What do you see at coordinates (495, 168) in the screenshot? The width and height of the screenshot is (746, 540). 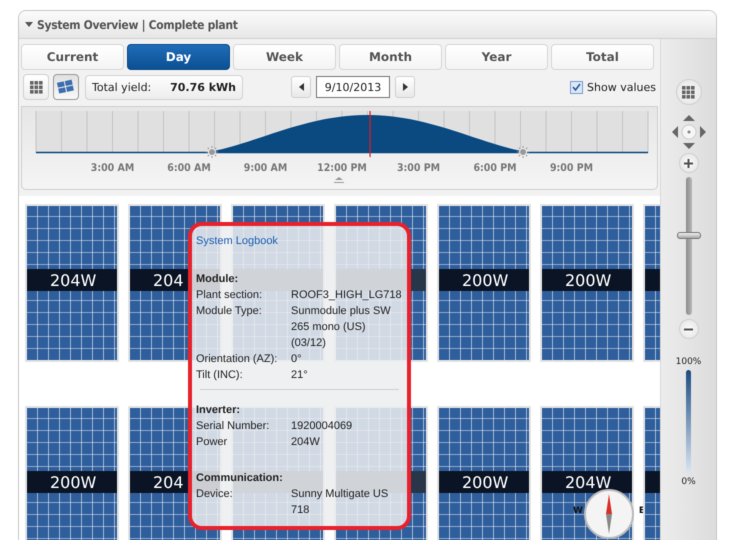 I see `time-axis-label: 6:00 PM` at bounding box center [495, 168].